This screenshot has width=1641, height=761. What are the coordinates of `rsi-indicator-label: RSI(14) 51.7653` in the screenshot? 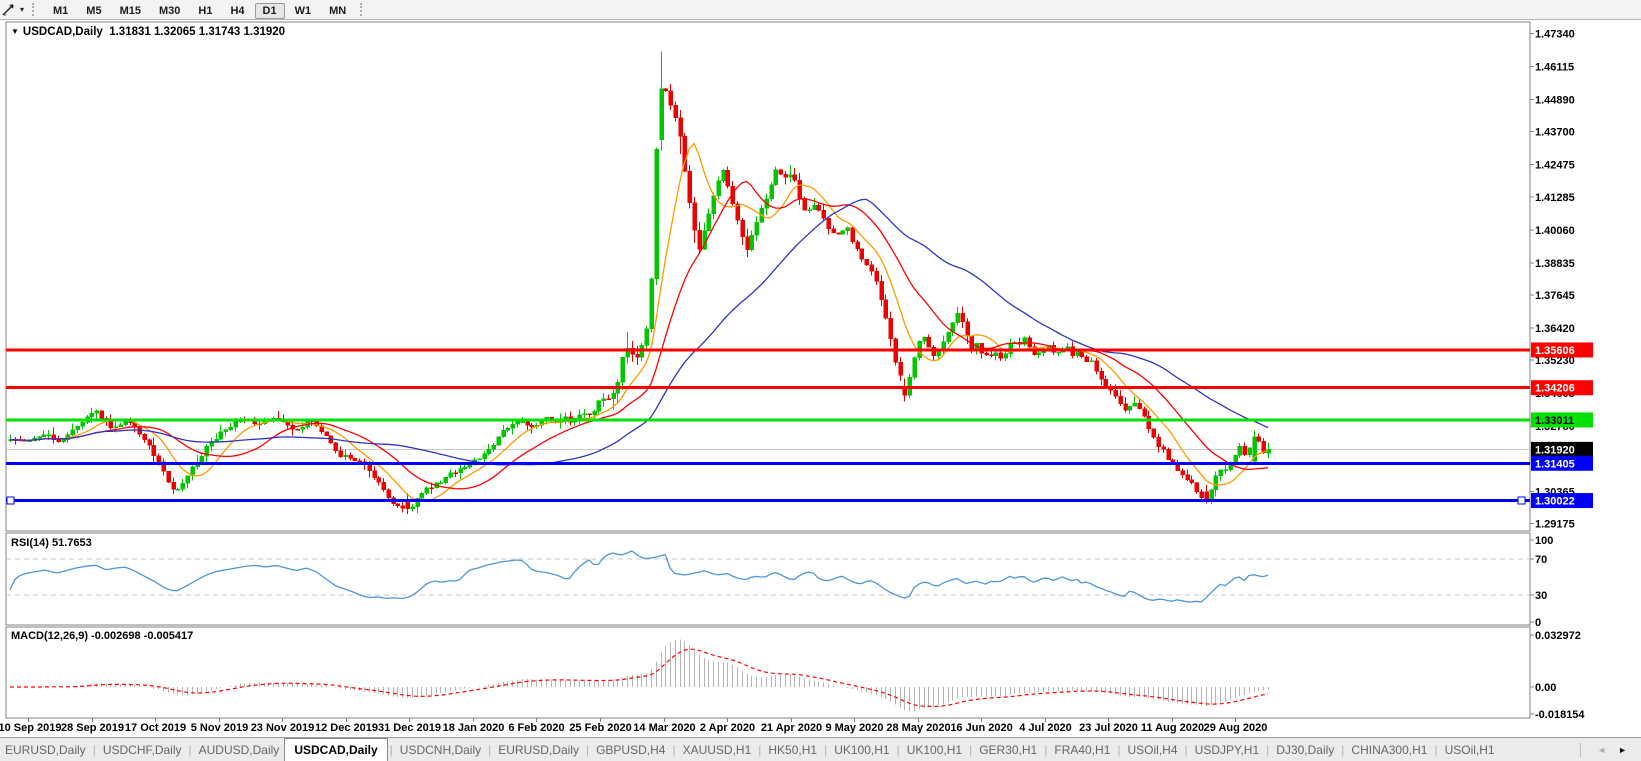 It's located at (51, 543).